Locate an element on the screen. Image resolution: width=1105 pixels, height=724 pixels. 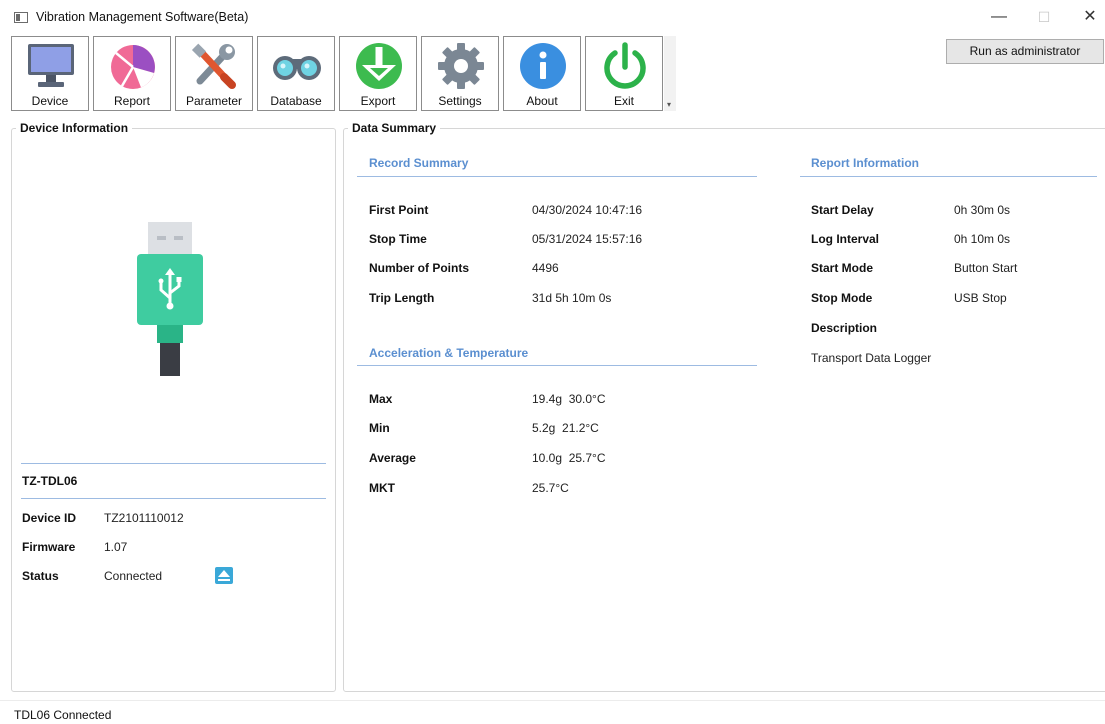
database-button: Database is located at coordinates (296, 73).